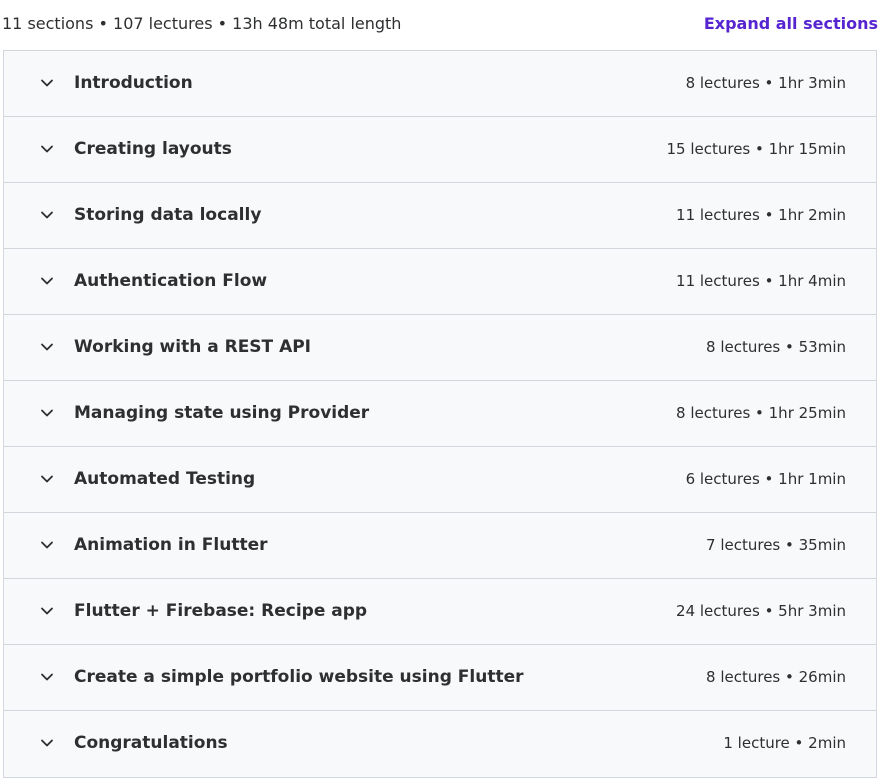 The width and height of the screenshot is (881, 782). I want to click on section-meta: 11 lectures • 1hr 4min, so click(761, 281).